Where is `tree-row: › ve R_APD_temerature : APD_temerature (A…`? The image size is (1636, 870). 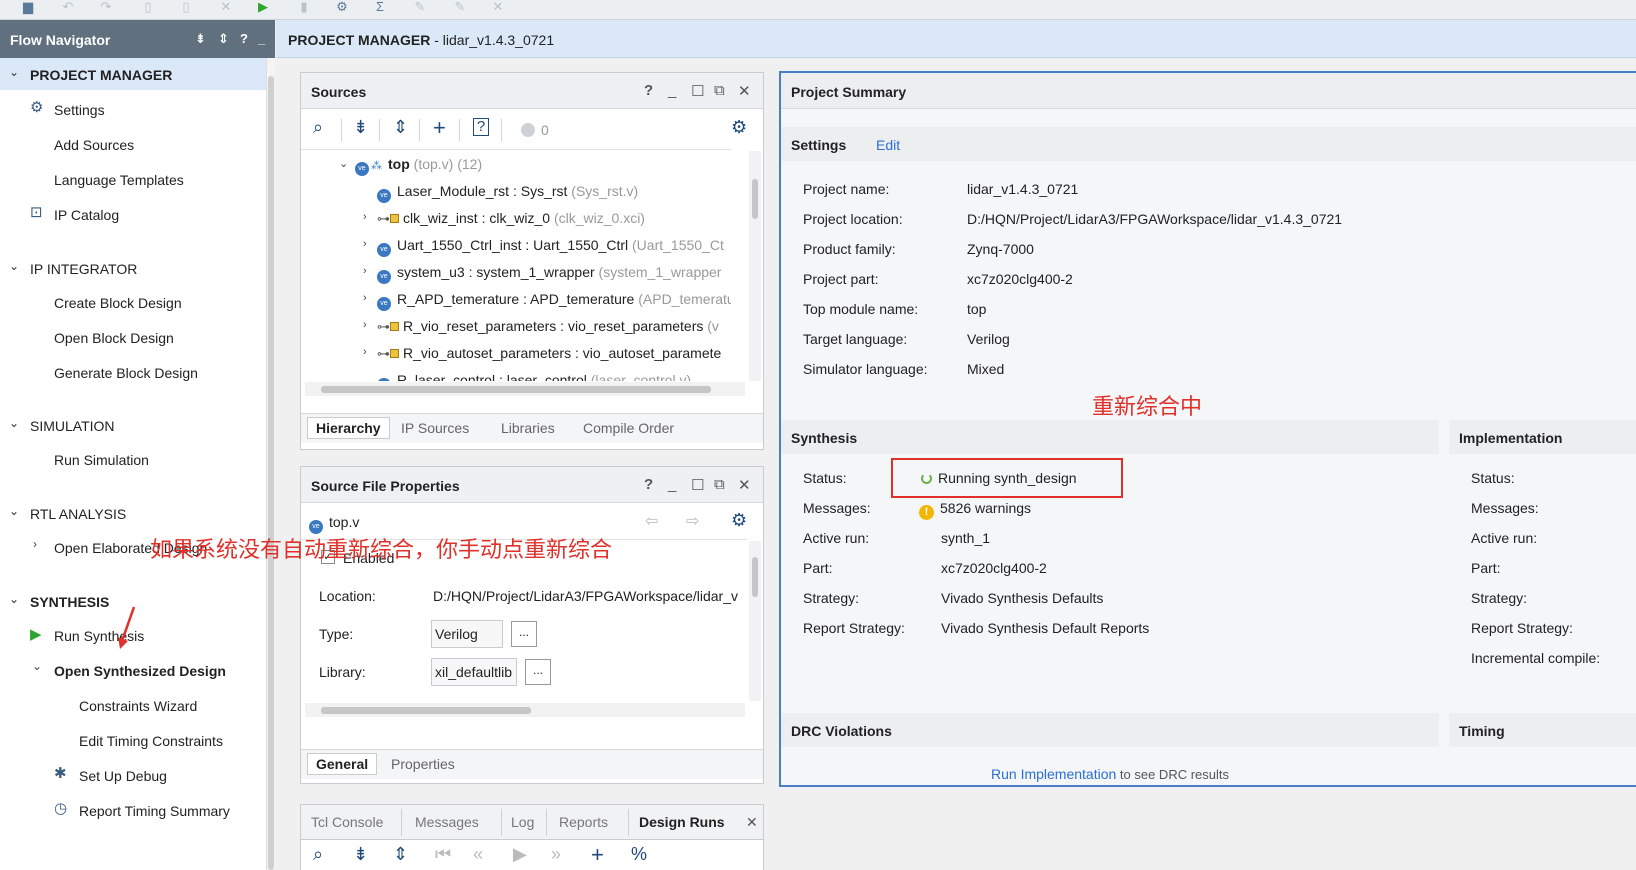 tree-row: › ve R_APD_temerature : APD_temerature (A… is located at coordinates (547, 301).